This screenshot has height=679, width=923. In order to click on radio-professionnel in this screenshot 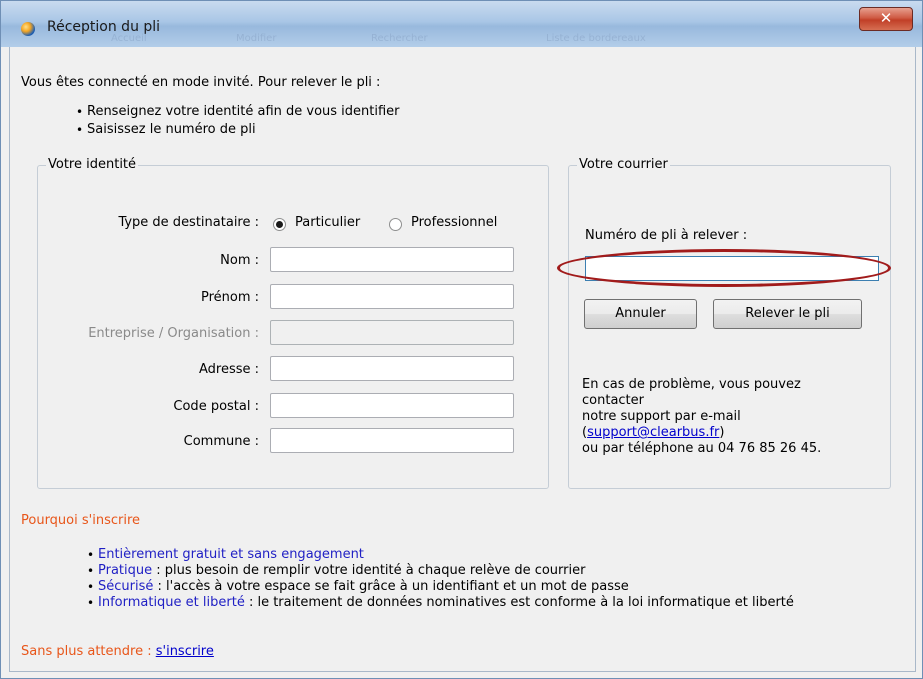, I will do `click(395, 224)`.